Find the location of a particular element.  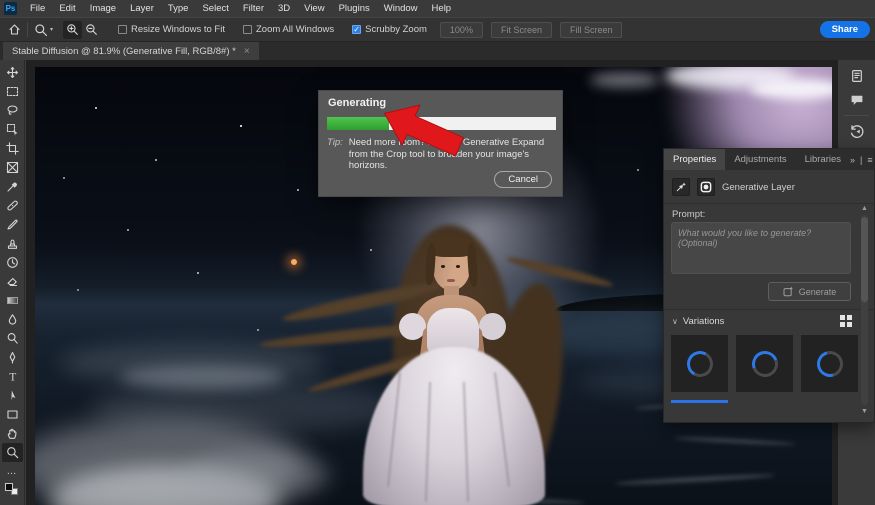

menu-help: Help is located at coordinates (442, 8).